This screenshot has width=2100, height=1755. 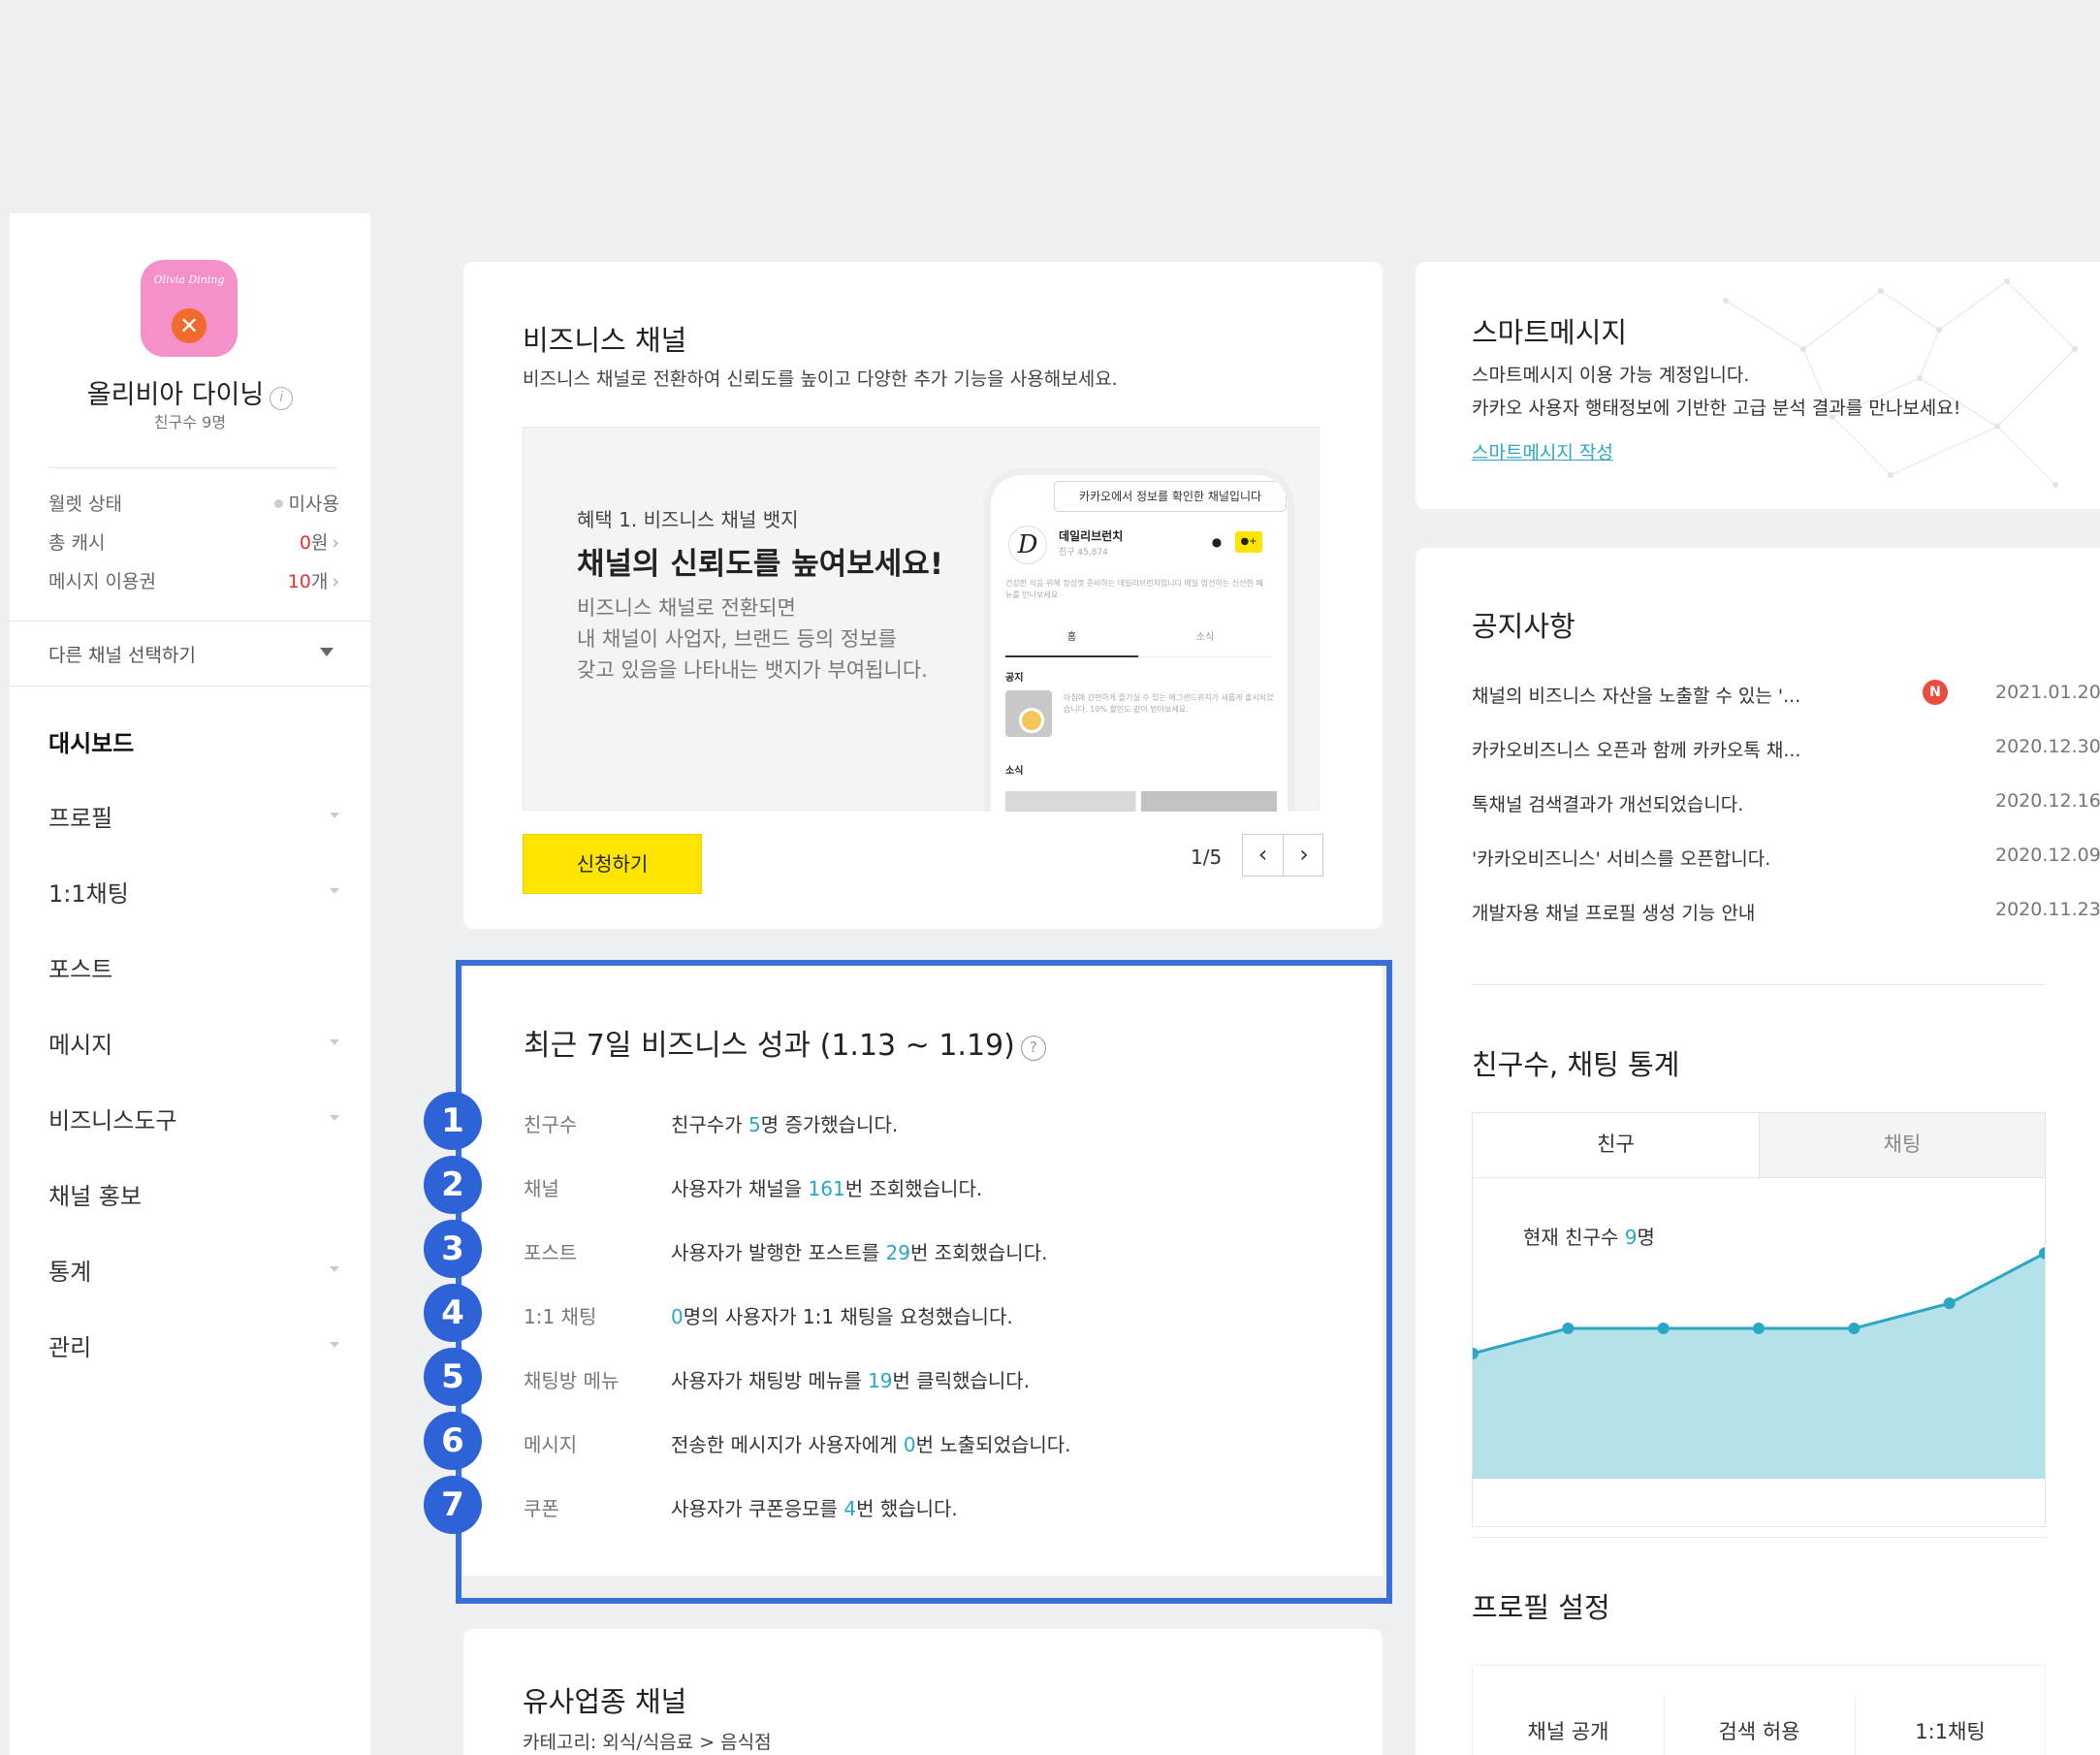 What do you see at coordinates (1608, 804) in the screenshot?
I see `notice-text: 톡채널 검색결과가 개선되었습니다.` at bounding box center [1608, 804].